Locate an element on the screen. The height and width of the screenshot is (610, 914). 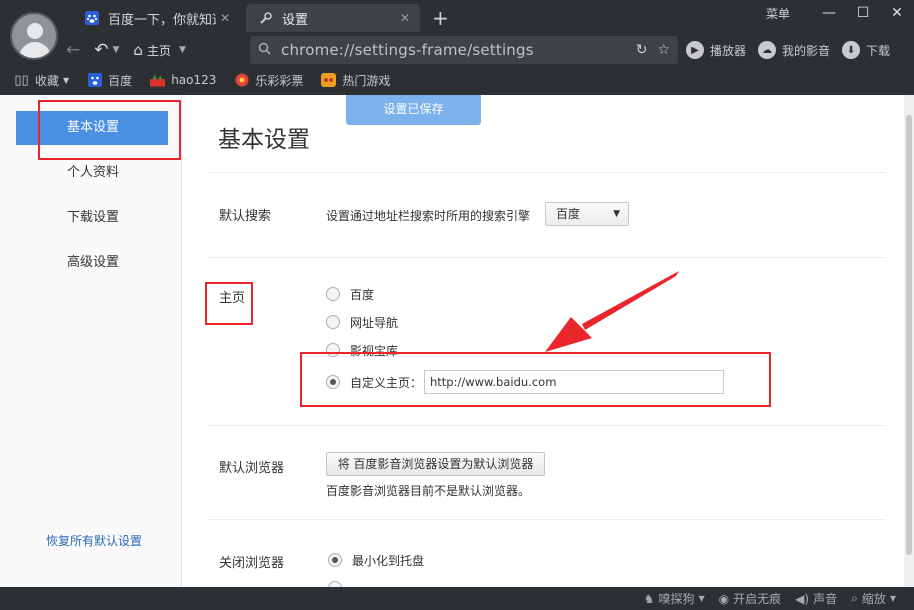
annotation-box-basic-settings is located at coordinates (109, 130).